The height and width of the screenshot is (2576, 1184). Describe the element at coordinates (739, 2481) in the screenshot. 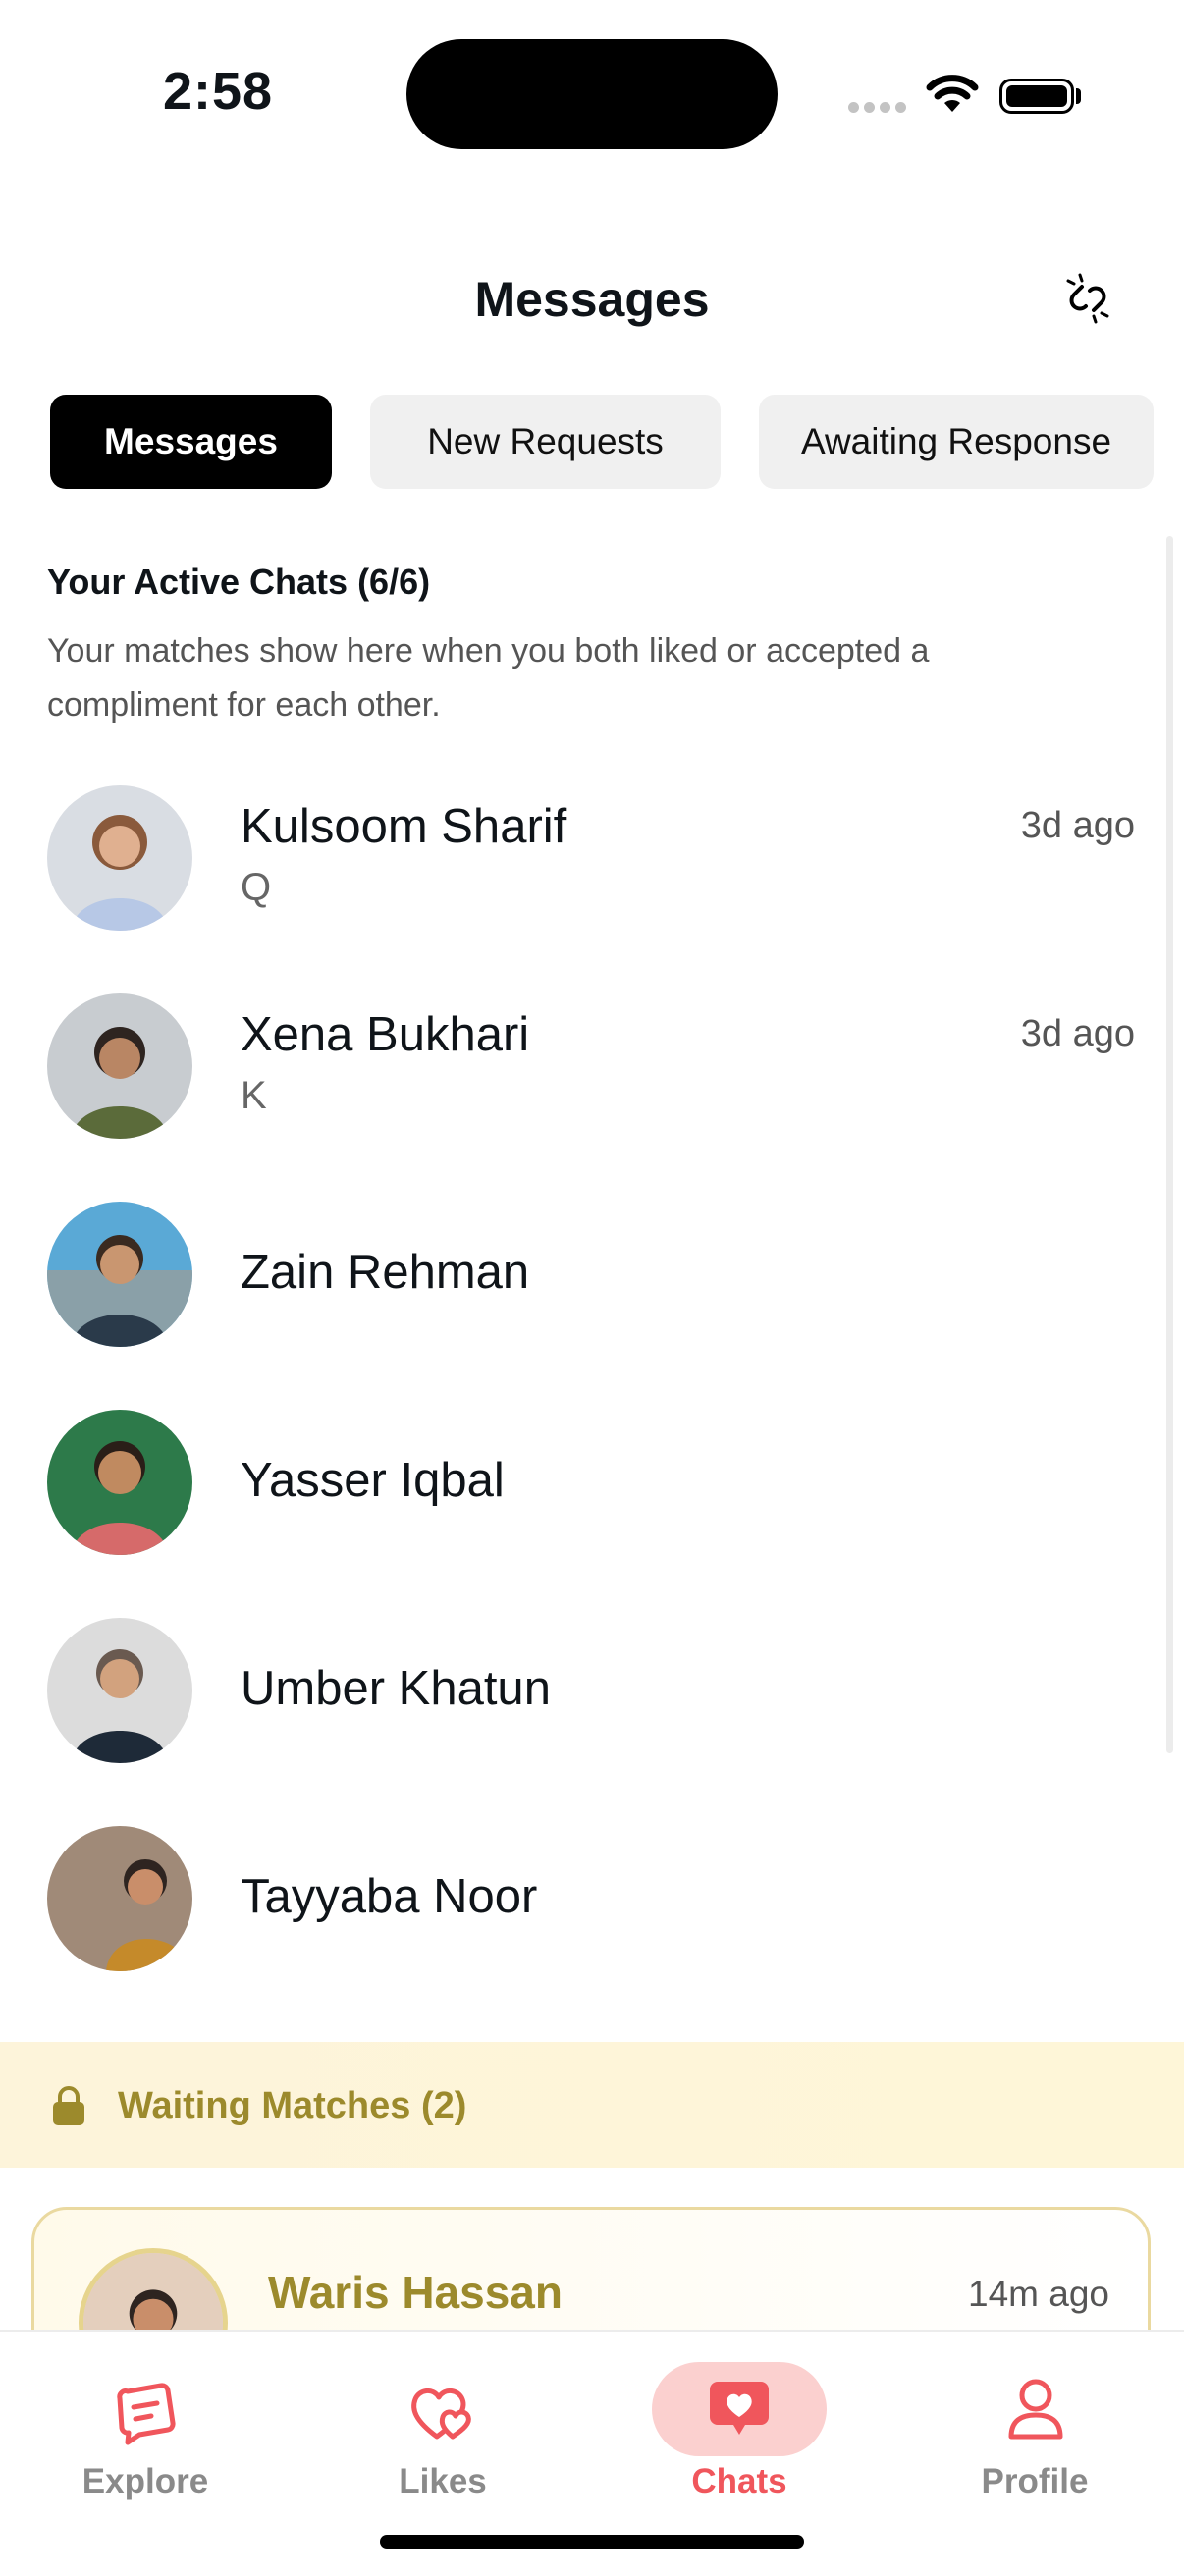

I see `nav-chats-label: Chats` at that location.